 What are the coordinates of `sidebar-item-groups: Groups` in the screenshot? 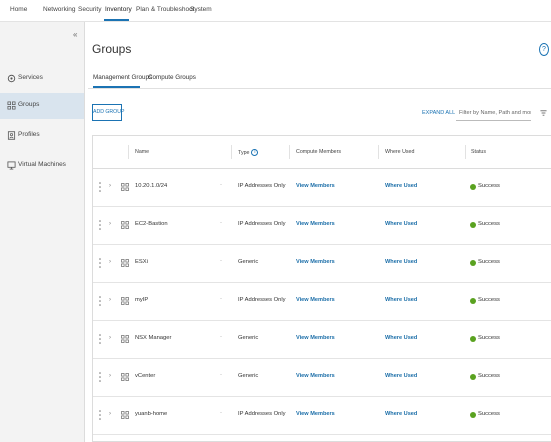 It's located at (42, 106).